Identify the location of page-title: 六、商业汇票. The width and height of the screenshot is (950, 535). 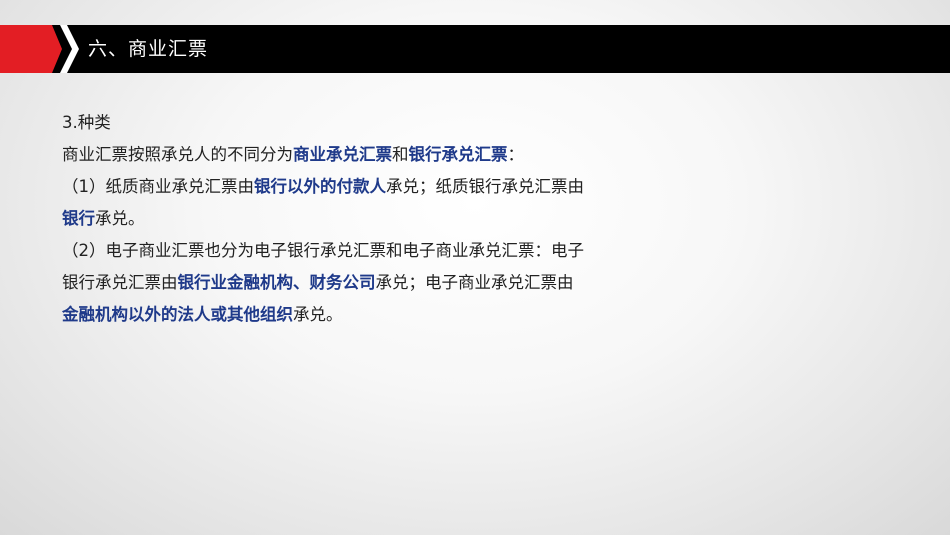
(148, 49).